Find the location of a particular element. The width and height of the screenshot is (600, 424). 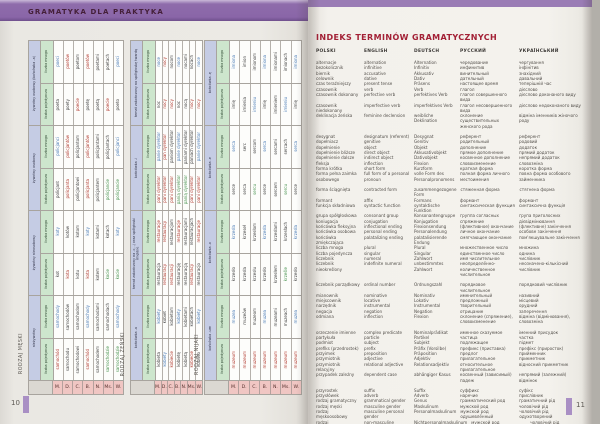

number-label: liczba mnoga is located at coordinates (222, 232).